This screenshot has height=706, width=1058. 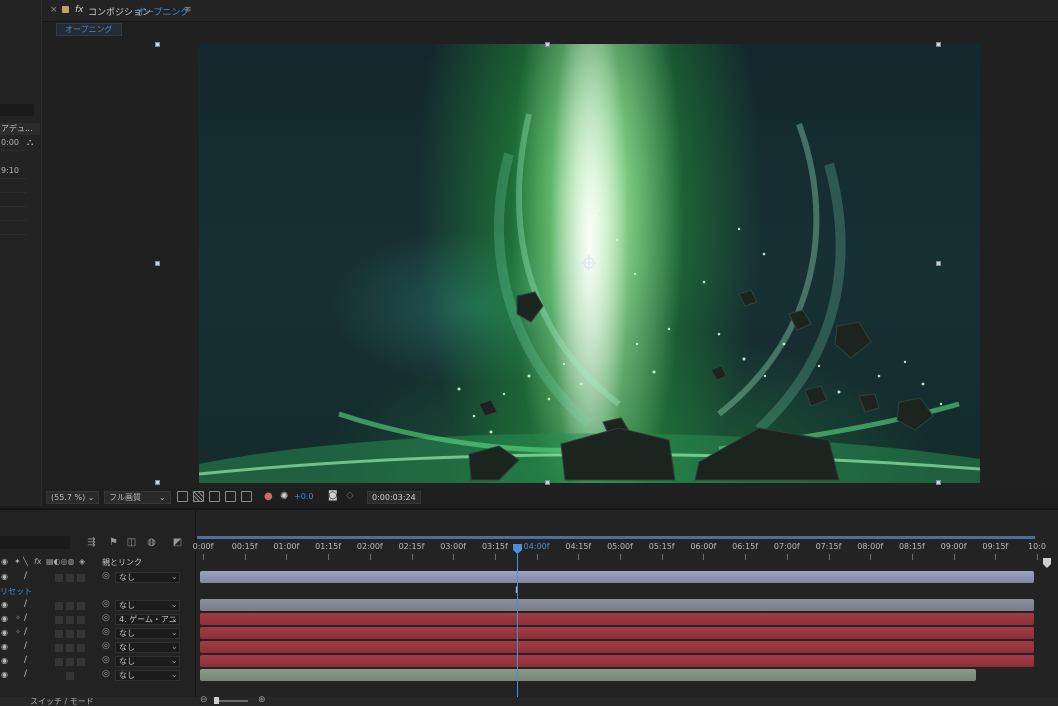 What do you see at coordinates (333, 495) in the screenshot?
I see `camera-snapshot-icon: ◙` at bounding box center [333, 495].